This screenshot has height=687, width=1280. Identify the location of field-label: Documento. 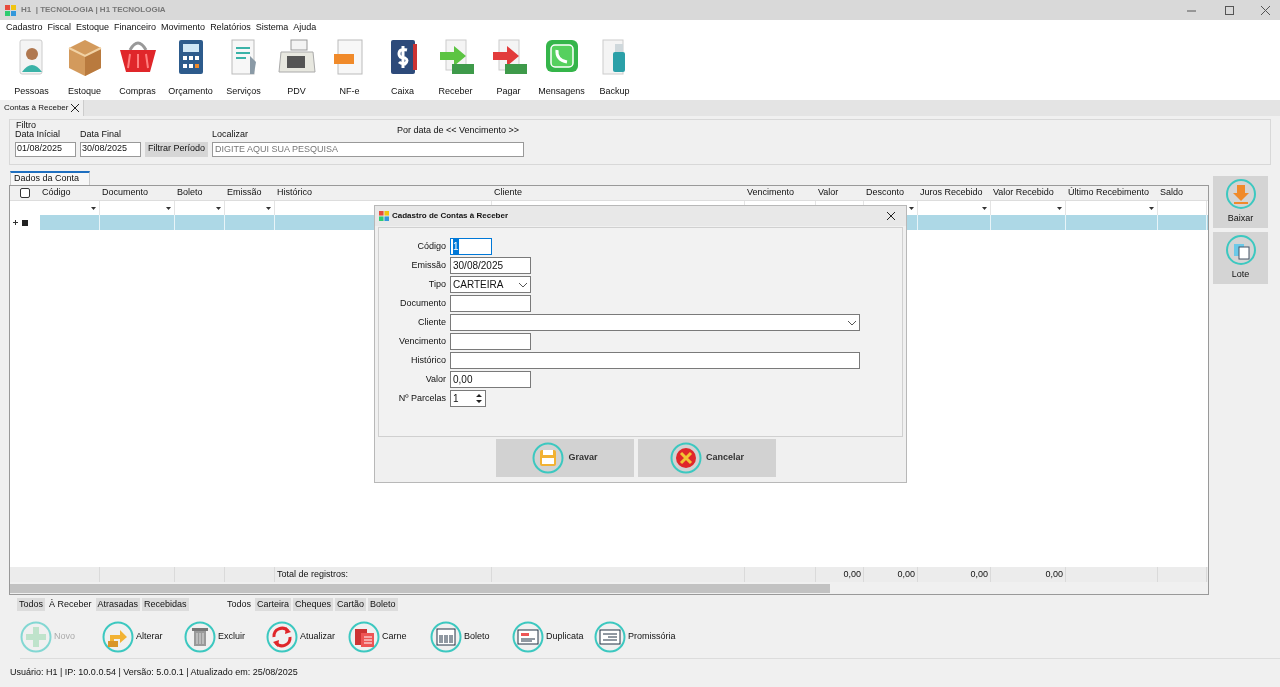
(422, 303).